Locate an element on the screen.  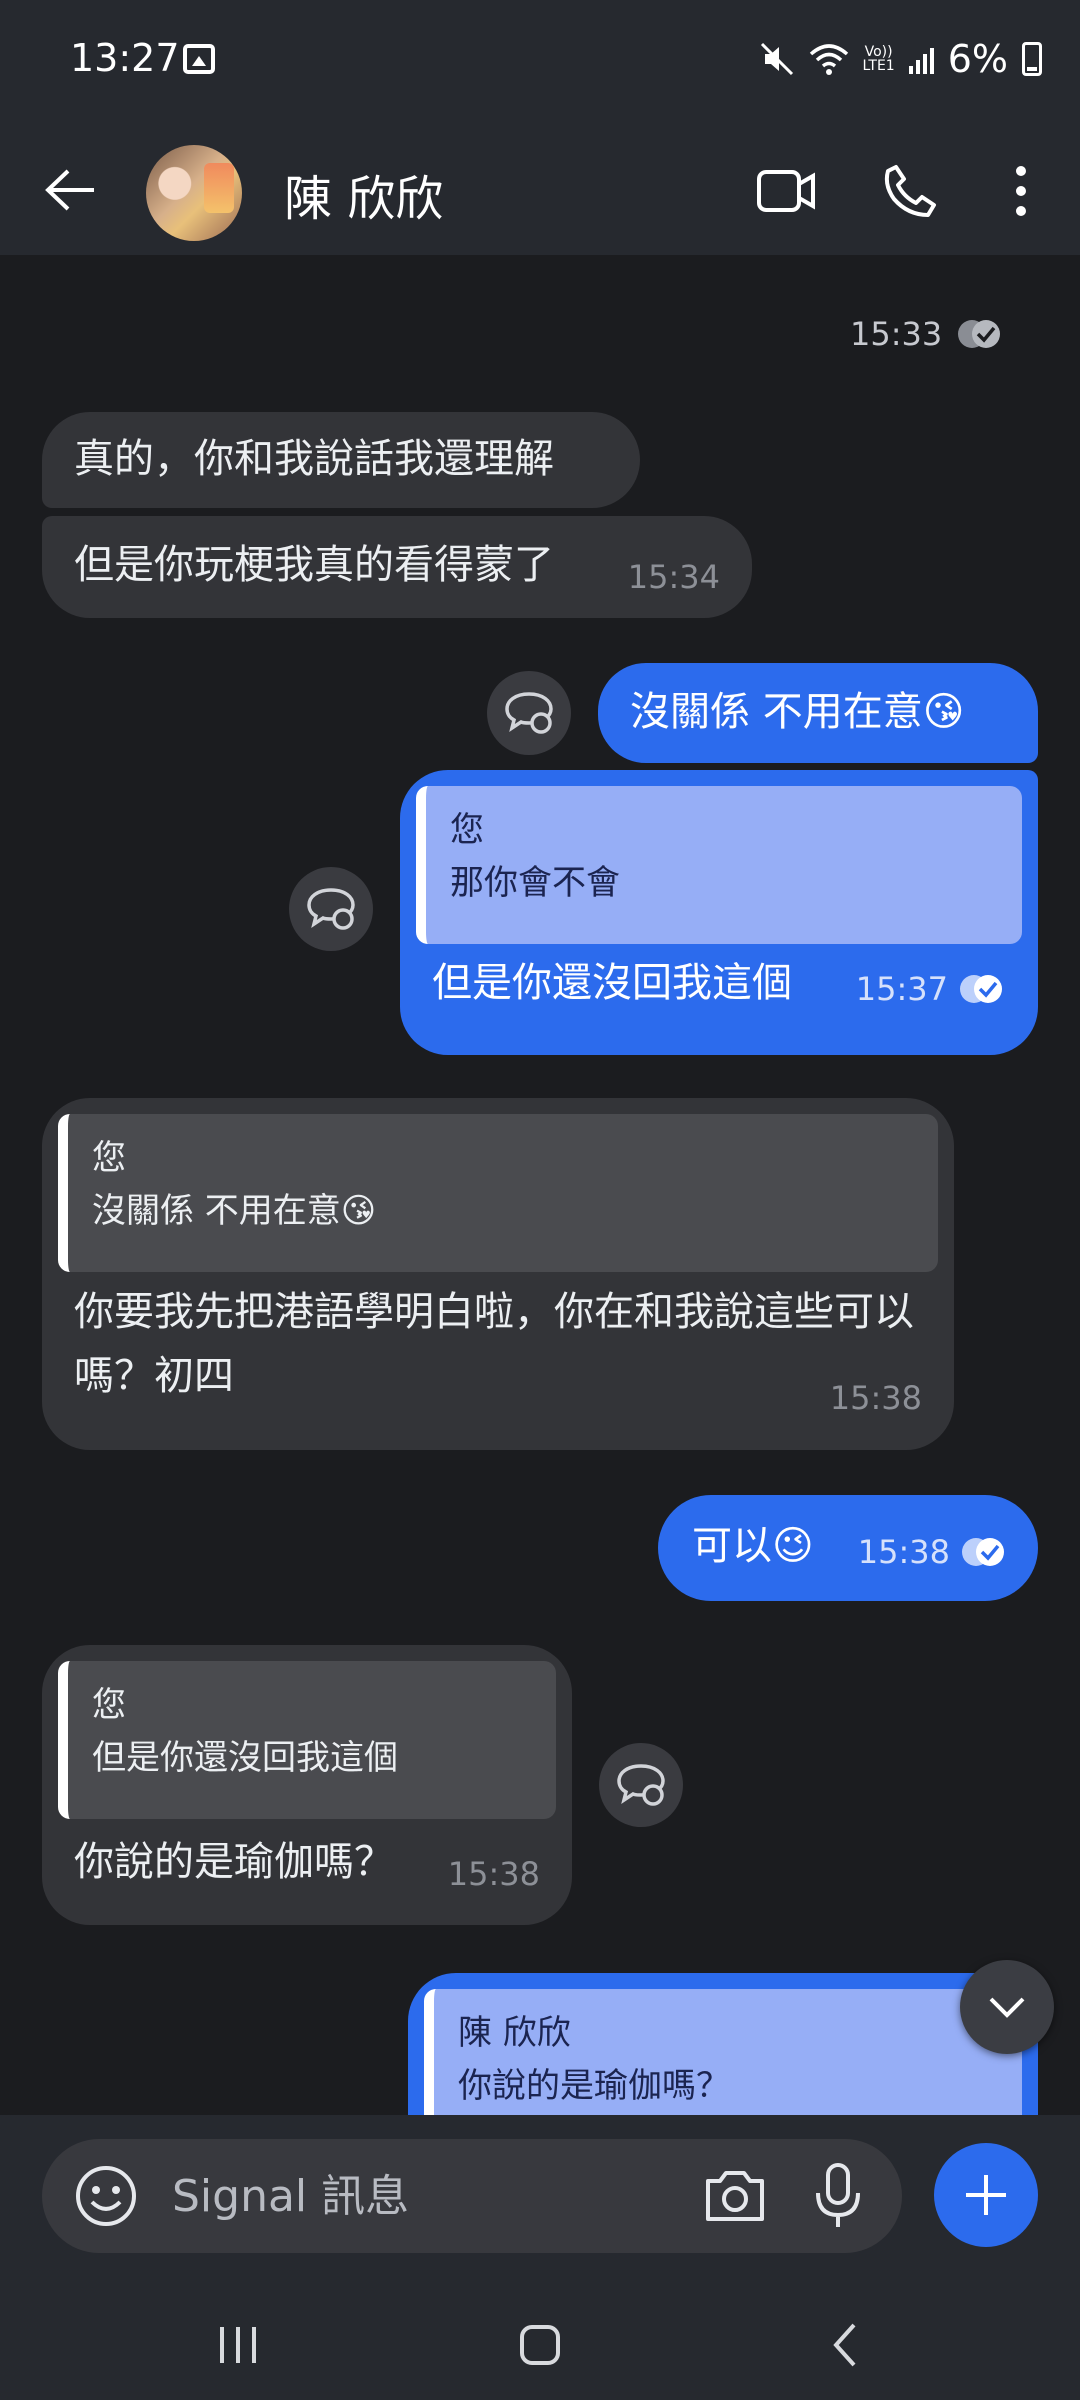
chevron-down-icon is located at coordinates (1007, 2007).